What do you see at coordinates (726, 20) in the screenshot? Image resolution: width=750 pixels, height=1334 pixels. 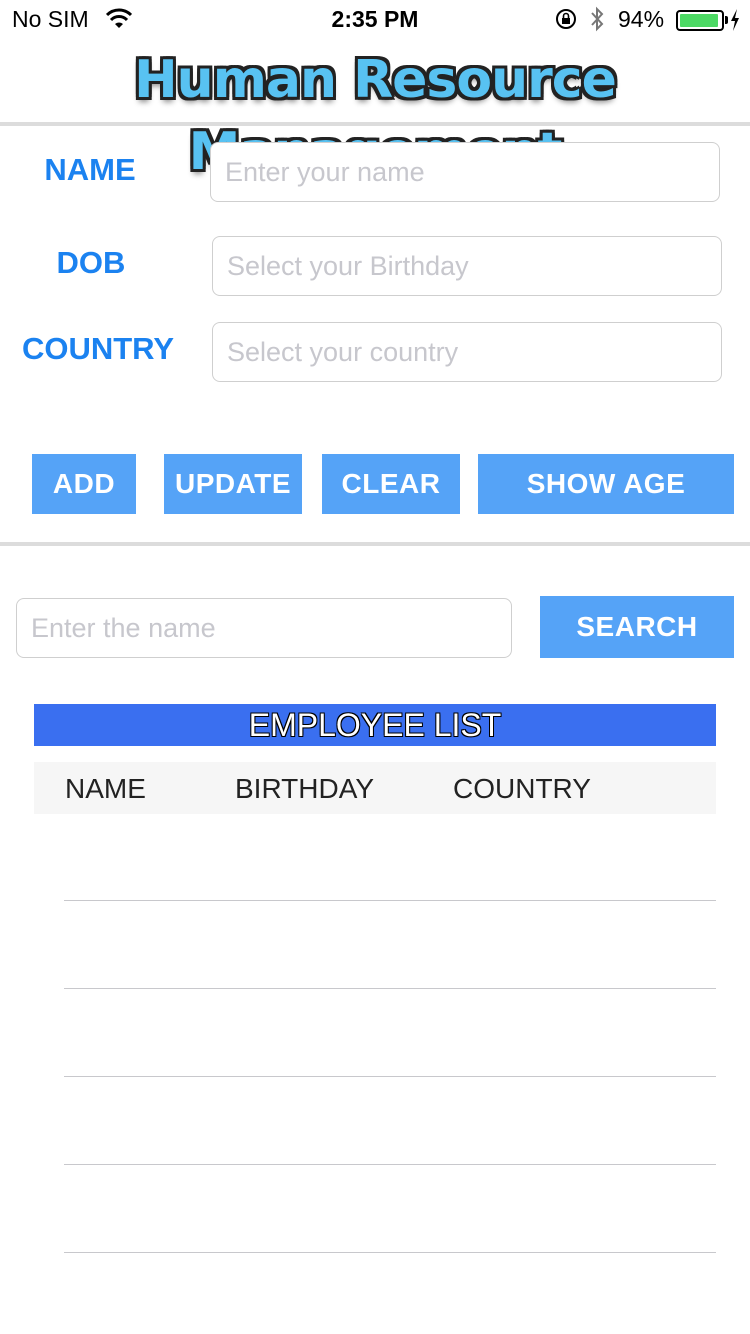 I see `battery-tip` at bounding box center [726, 20].